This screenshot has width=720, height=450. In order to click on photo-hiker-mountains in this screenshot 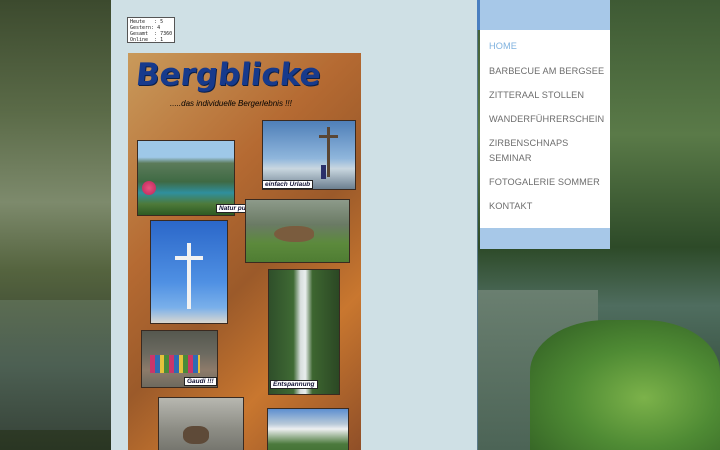, I will do `click(308, 429)`.